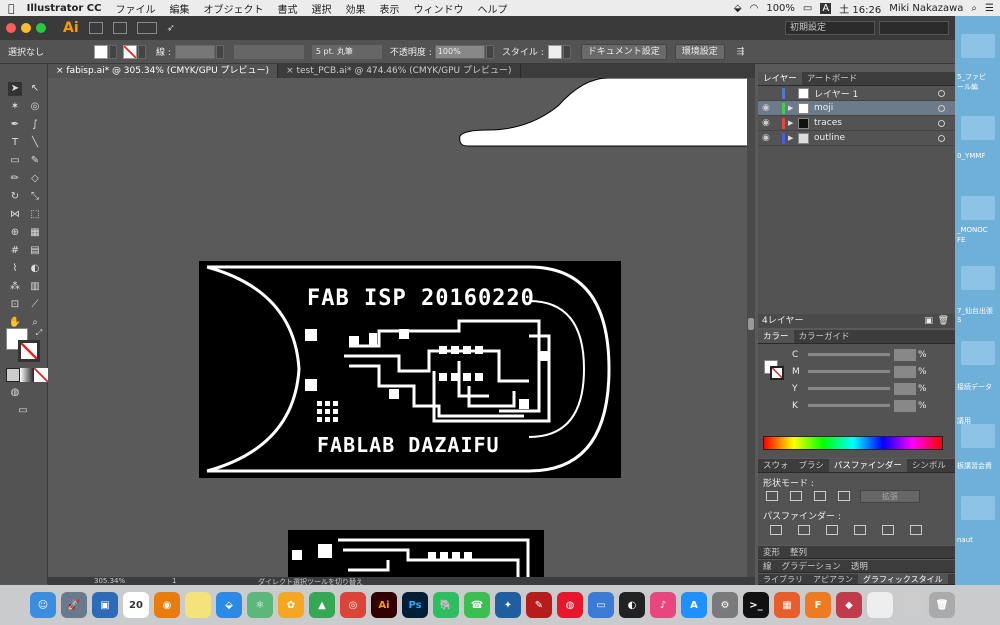 The height and width of the screenshot is (625, 1000). I want to click on artboard-number-field: 1, so click(174, 581).